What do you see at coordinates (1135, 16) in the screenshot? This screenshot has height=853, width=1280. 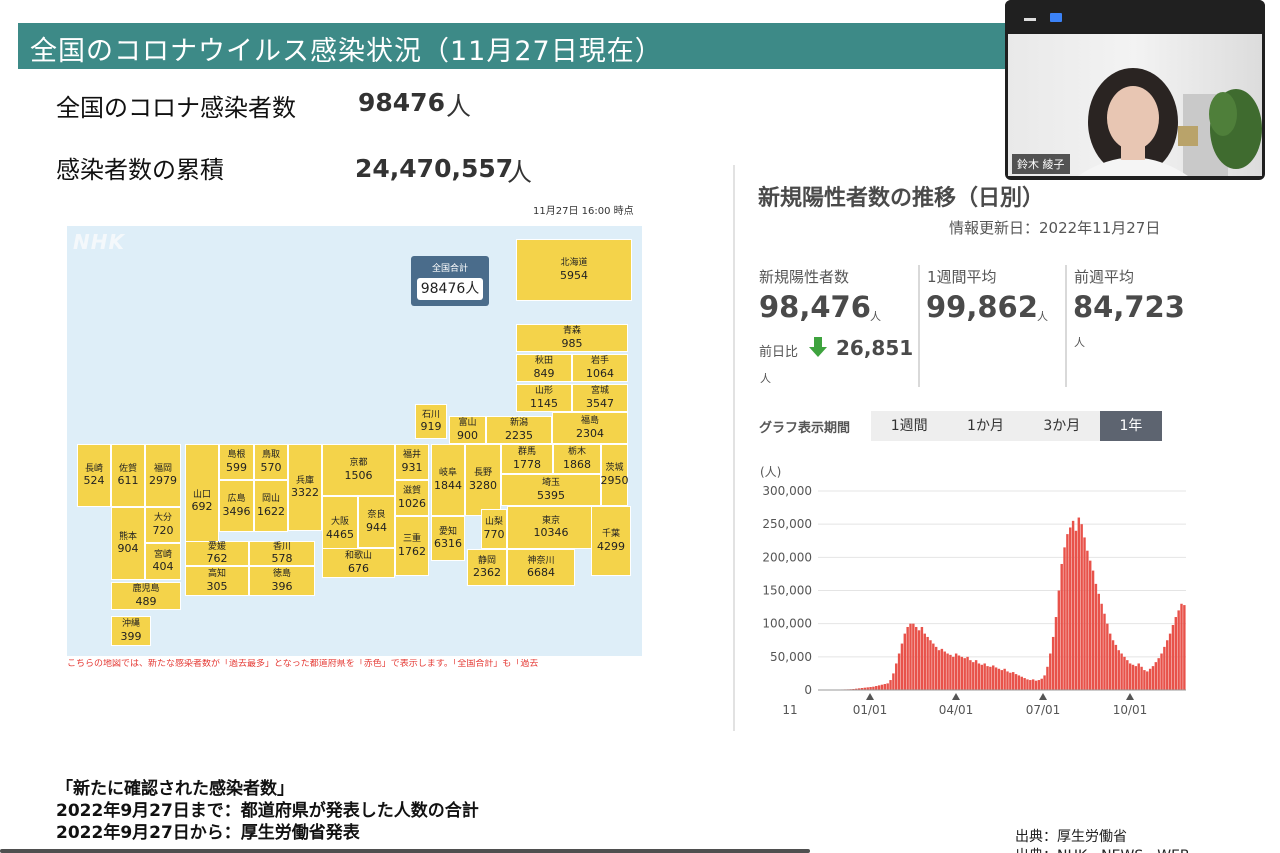 I see `video-titlebar` at bounding box center [1135, 16].